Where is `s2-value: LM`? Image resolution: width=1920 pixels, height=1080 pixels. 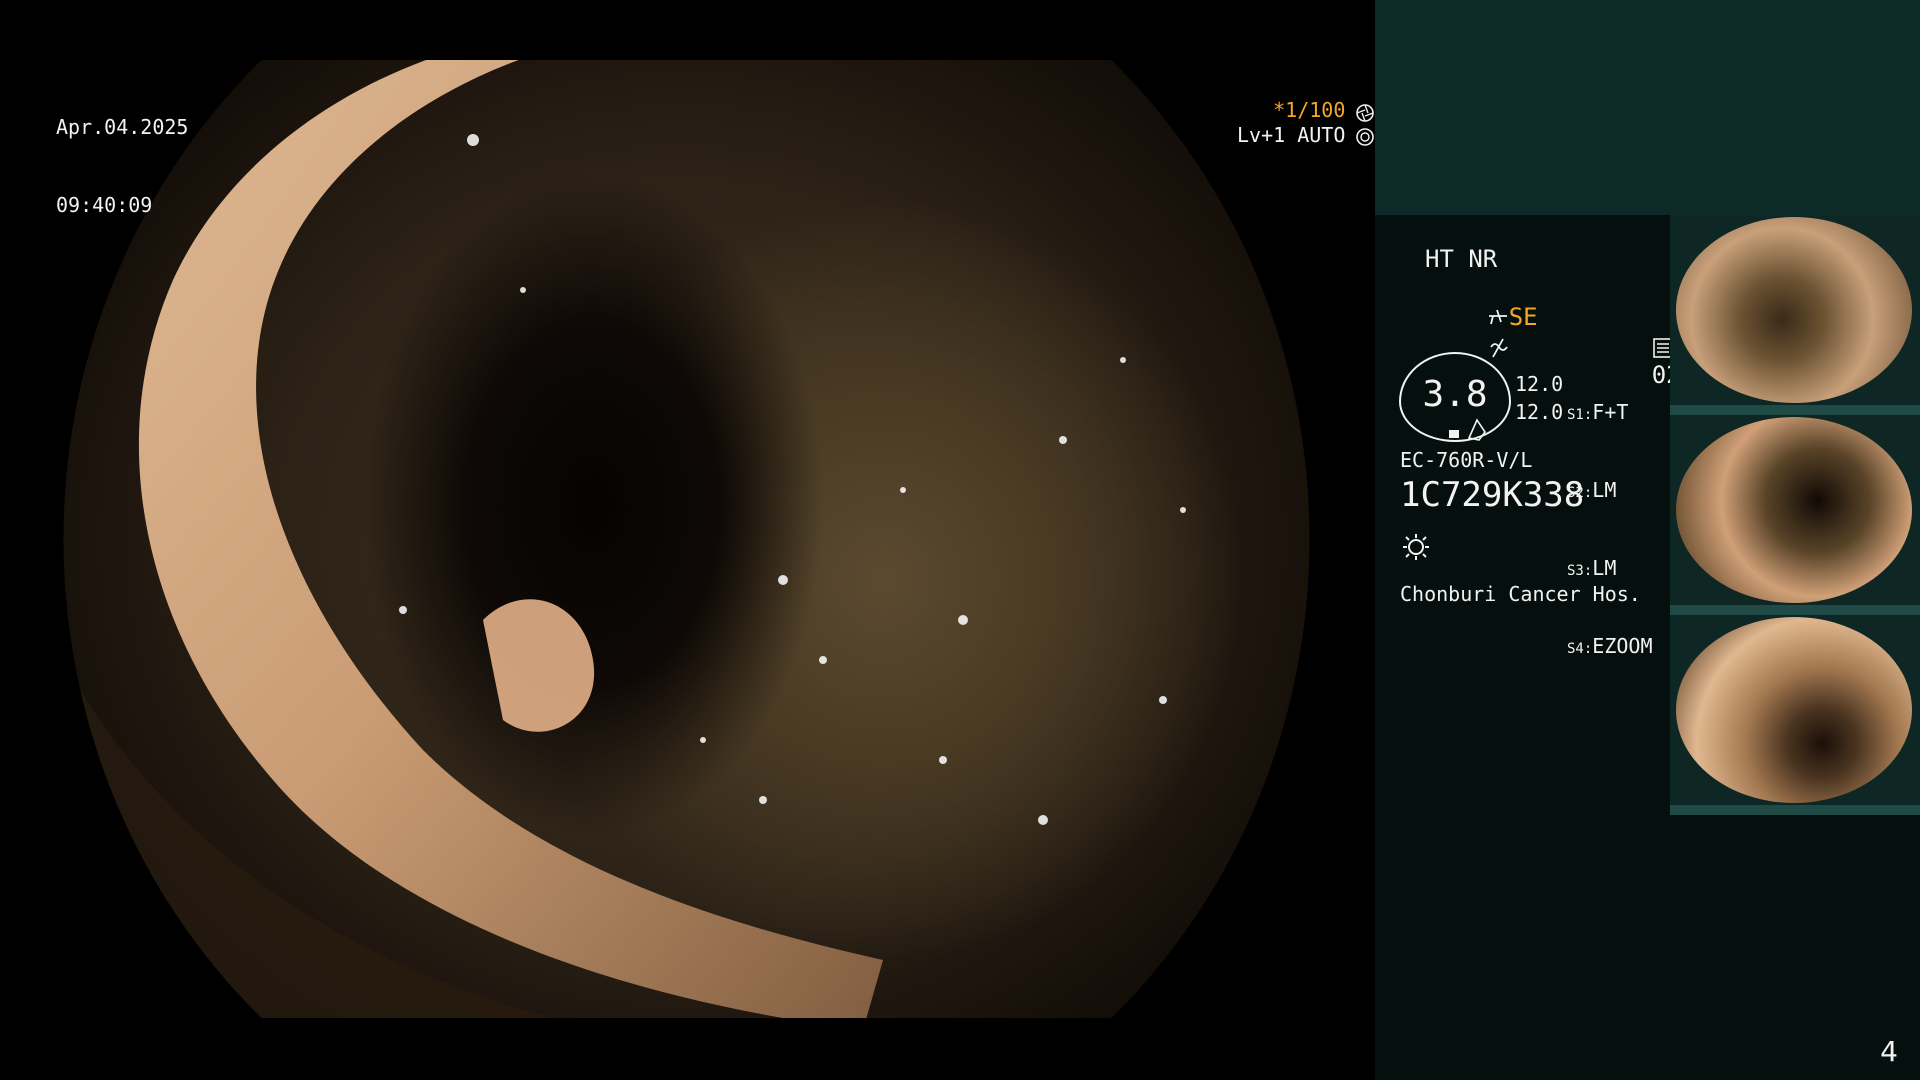 s2-value: LM is located at coordinates (1604, 490).